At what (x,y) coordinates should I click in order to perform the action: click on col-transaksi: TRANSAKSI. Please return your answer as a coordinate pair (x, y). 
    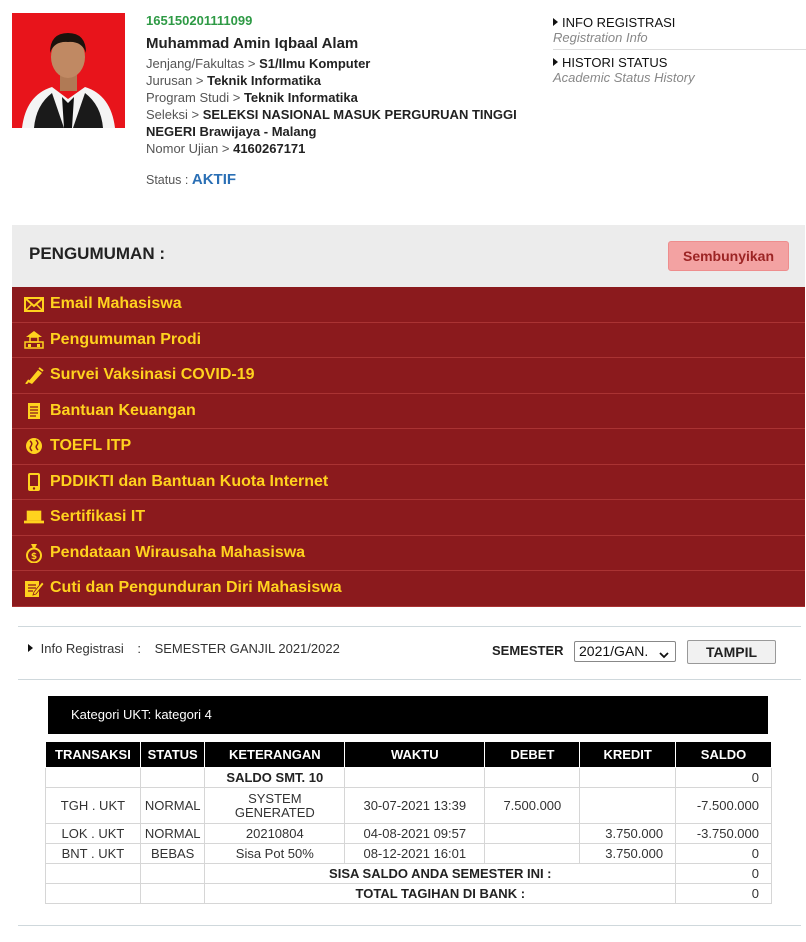
    Looking at the image, I should click on (93, 754).